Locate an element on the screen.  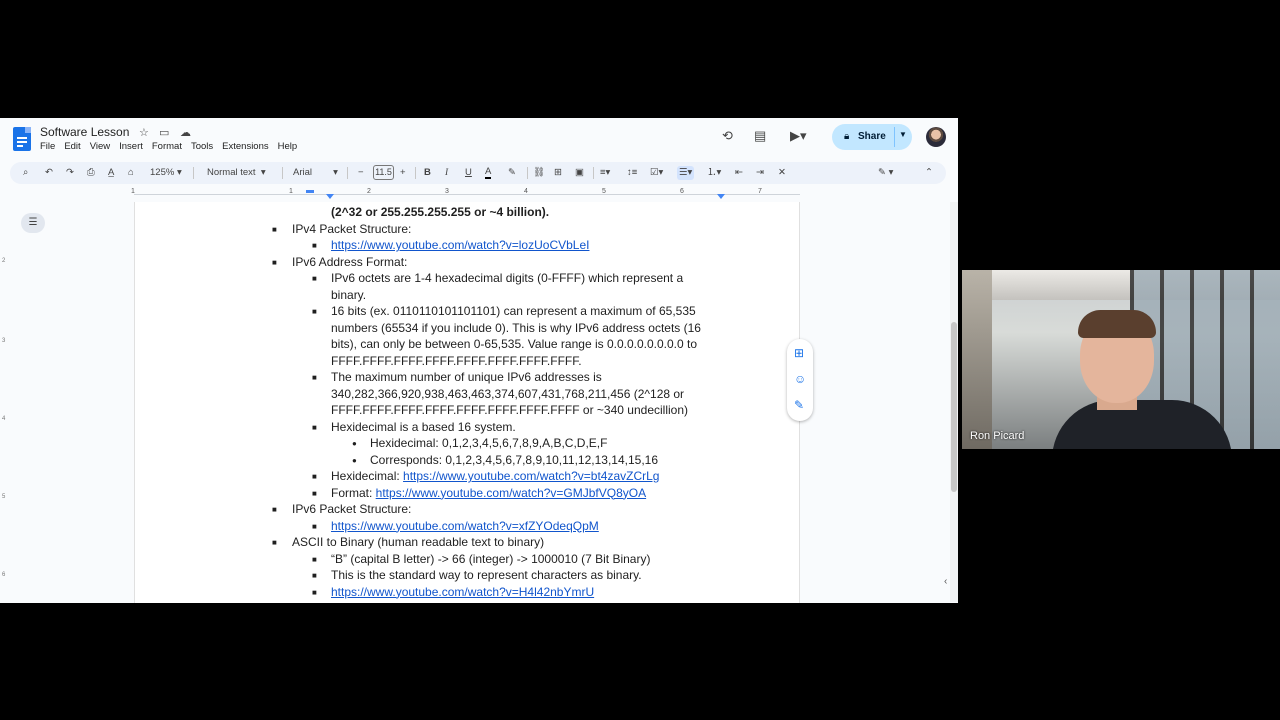
font-size-input: 11.5 is located at coordinates (383, 172).